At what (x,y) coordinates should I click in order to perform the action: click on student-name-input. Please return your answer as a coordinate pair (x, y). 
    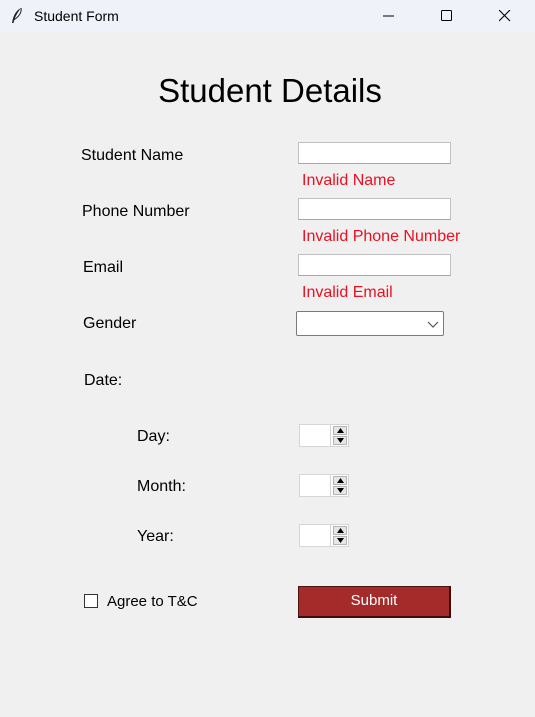
    Looking at the image, I should click on (374, 153).